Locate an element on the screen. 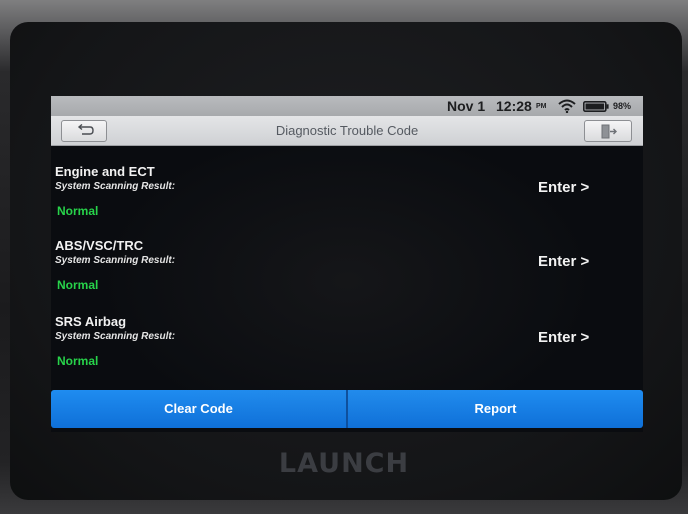 Image resolution: width=688 pixels, height=514 pixels. status-bar: Nov 1 12:28 PM 98% is located at coordinates (347, 106).